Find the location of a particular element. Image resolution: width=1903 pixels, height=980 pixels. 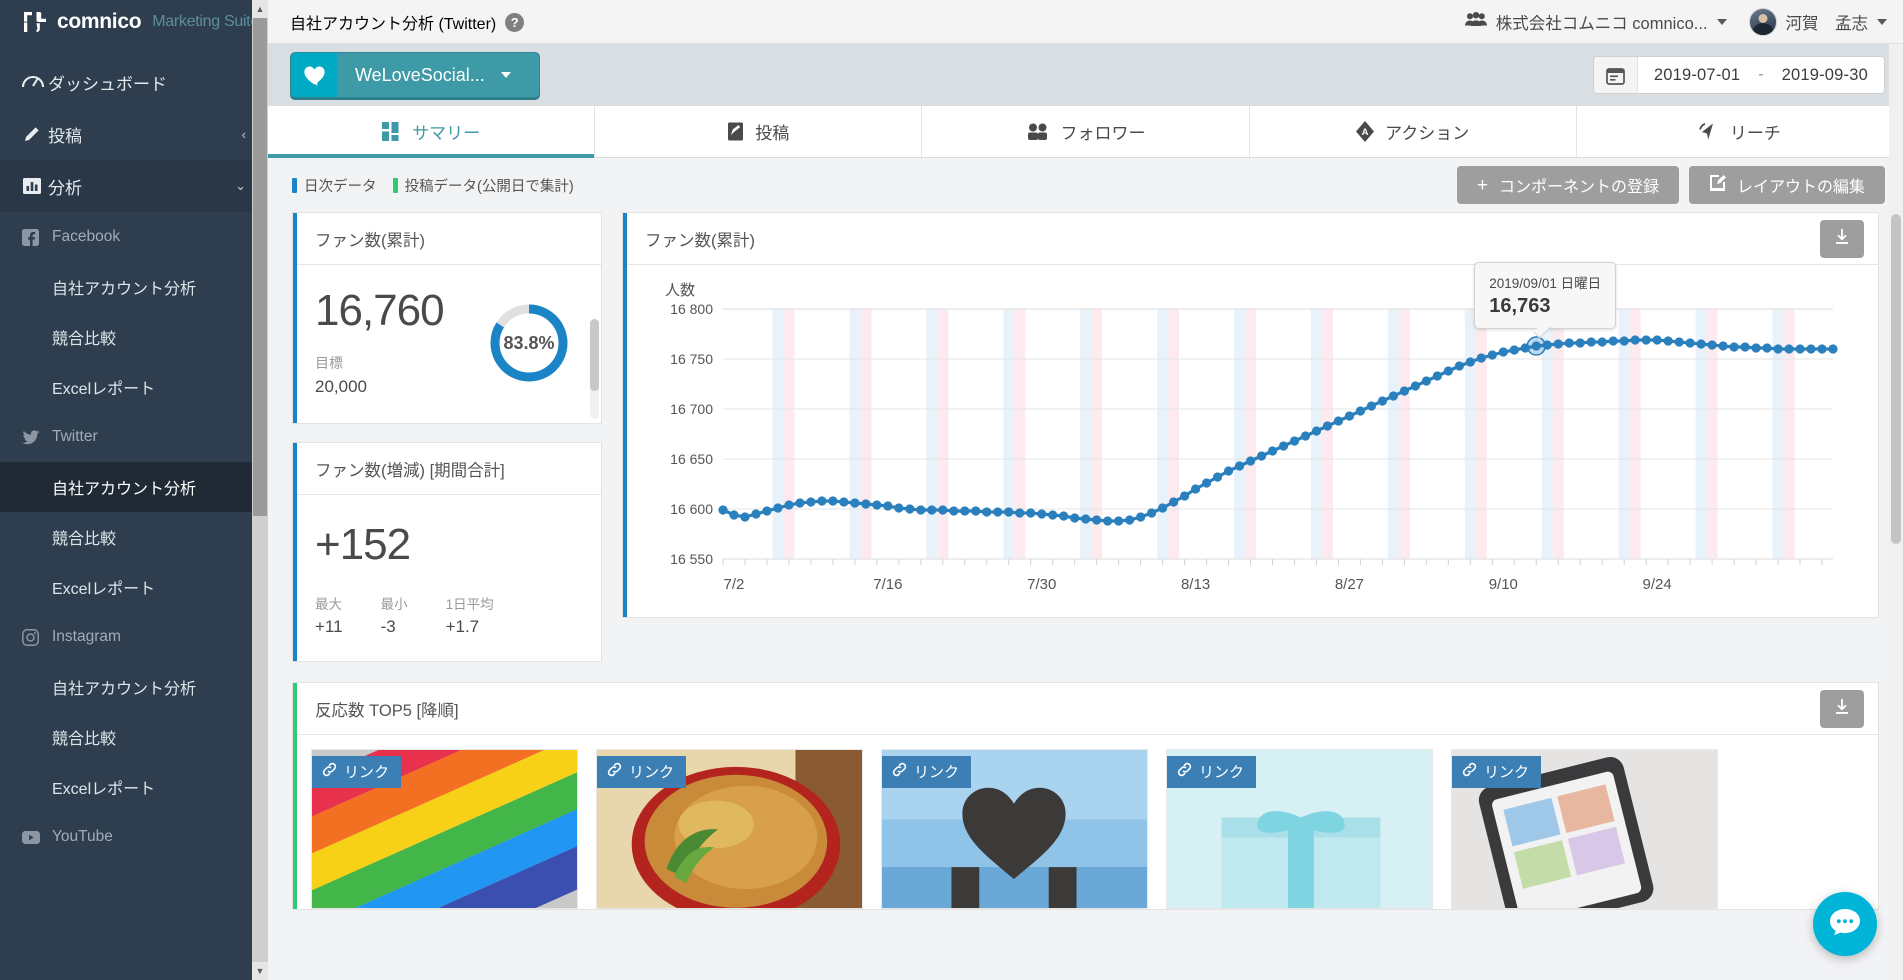

svg-text: 7/30 is located at coordinates (1041, 584).